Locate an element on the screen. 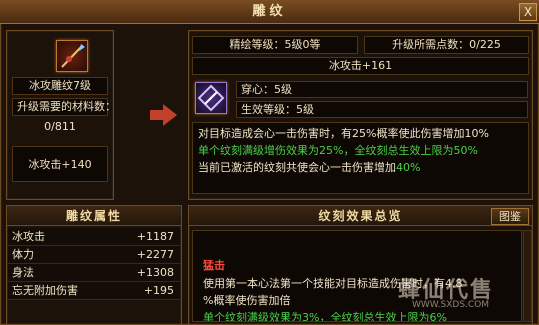 The image size is (539, 325). rune-attack-value: 冰攻击+161 is located at coordinates (360, 66).